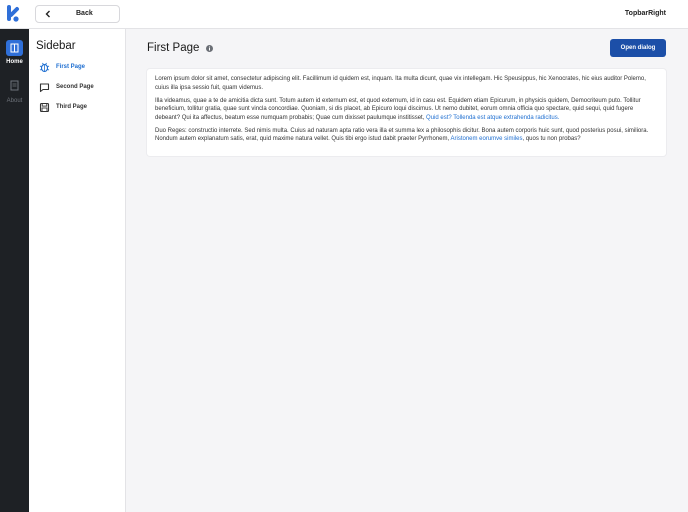 Image resolution: width=688 pixels, height=512 pixels. I want to click on book-icon, so click(14, 48).